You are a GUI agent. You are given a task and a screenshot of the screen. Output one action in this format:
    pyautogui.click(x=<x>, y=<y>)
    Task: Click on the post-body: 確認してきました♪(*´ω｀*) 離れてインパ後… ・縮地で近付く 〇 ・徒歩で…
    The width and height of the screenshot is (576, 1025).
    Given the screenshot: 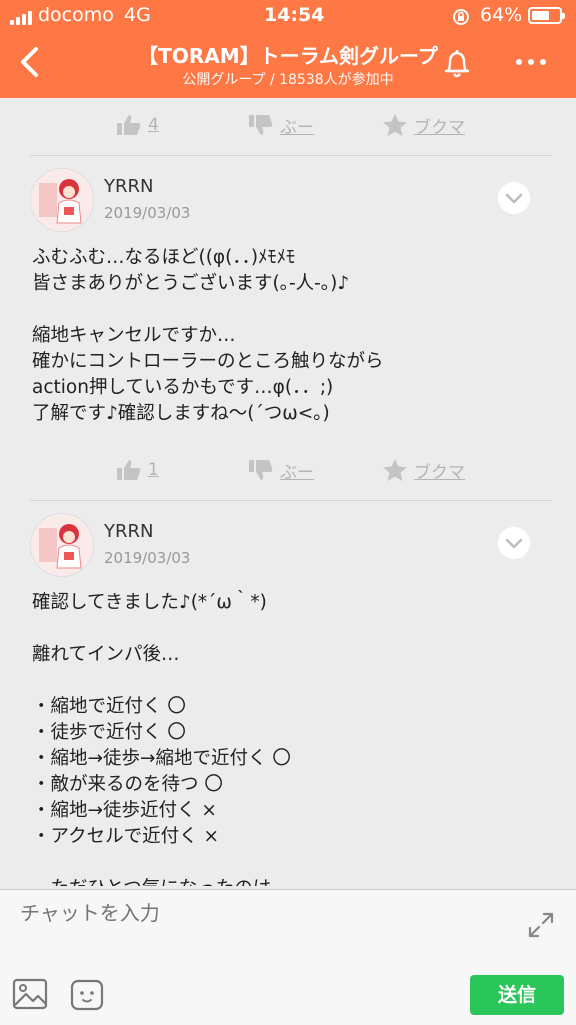 What is the action you would take?
    pyautogui.click(x=161, y=739)
    